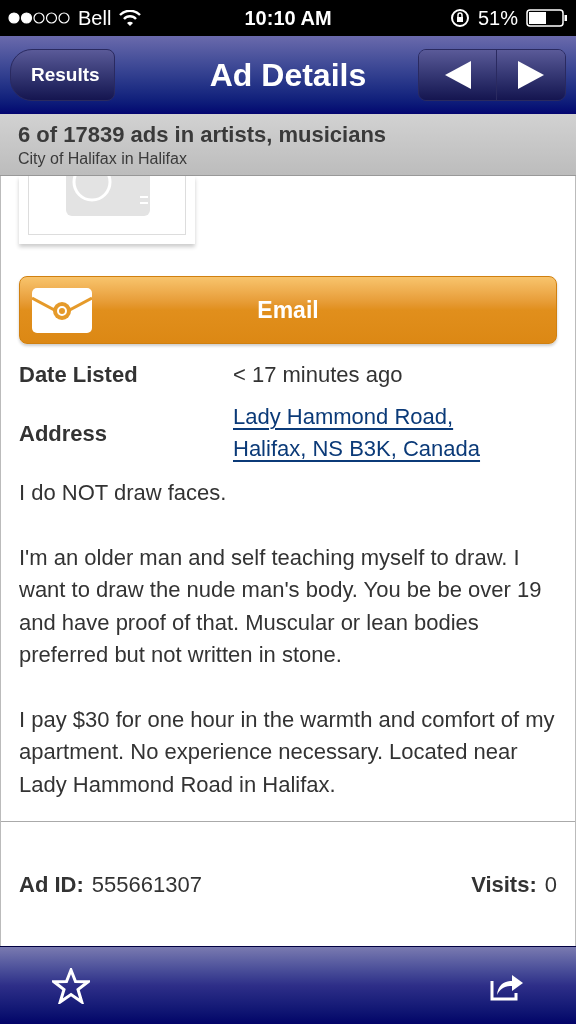  What do you see at coordinates (203, 134) in the screenshot?
I see `category-title: 6 of 17839 ads in artists, musicians` at bounding box center [203, 134].